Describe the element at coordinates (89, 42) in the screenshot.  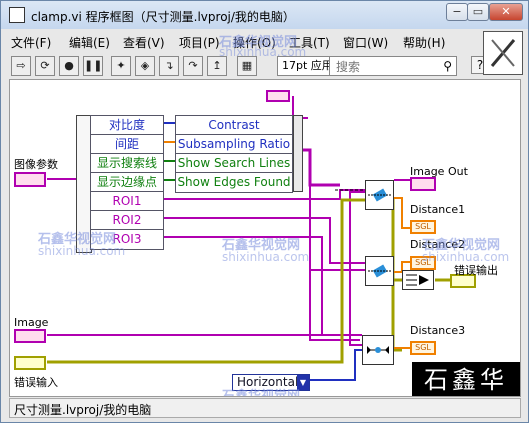
I see `menu-edit: 编辑(E)` at that location.